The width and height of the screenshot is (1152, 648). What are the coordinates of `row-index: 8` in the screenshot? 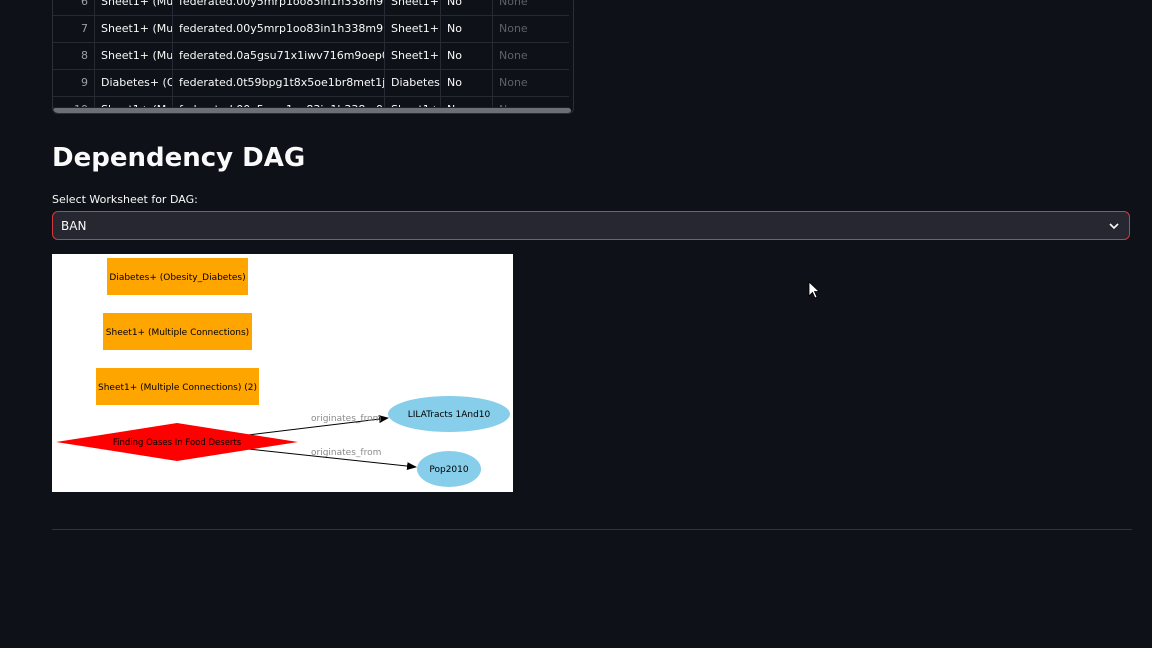 It's located at (74, 55).